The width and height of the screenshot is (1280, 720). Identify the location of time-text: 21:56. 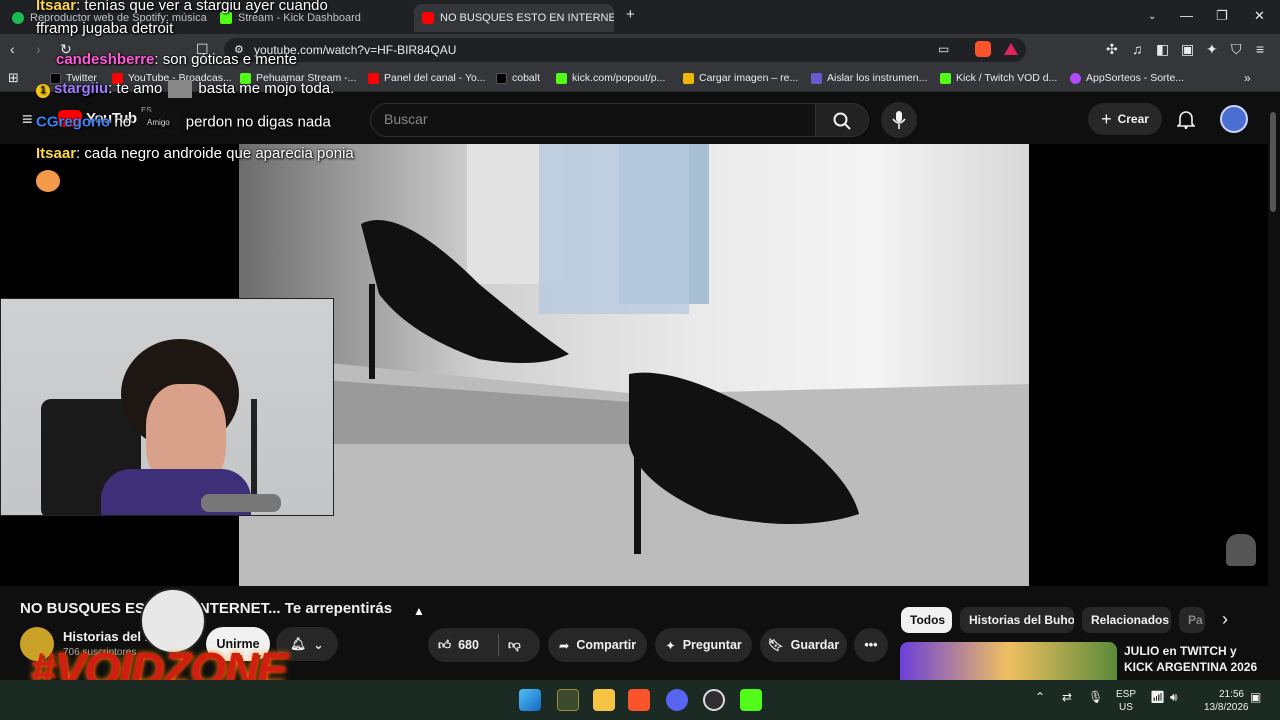
(1231, 694).